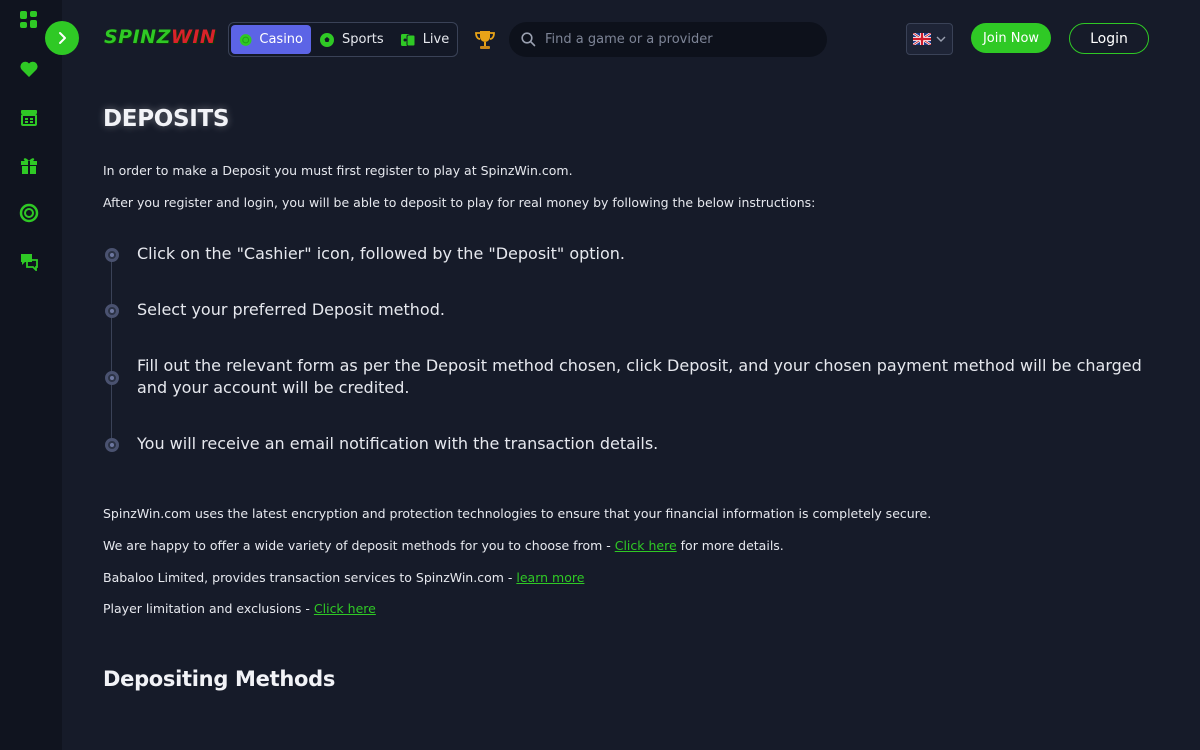 The width and height of the screenshot is (1200, 750). What do you see at coordinates (363, 39) in the screenshot?
I see `tab-sports-label: Sports` at bounding box center [363, 39].